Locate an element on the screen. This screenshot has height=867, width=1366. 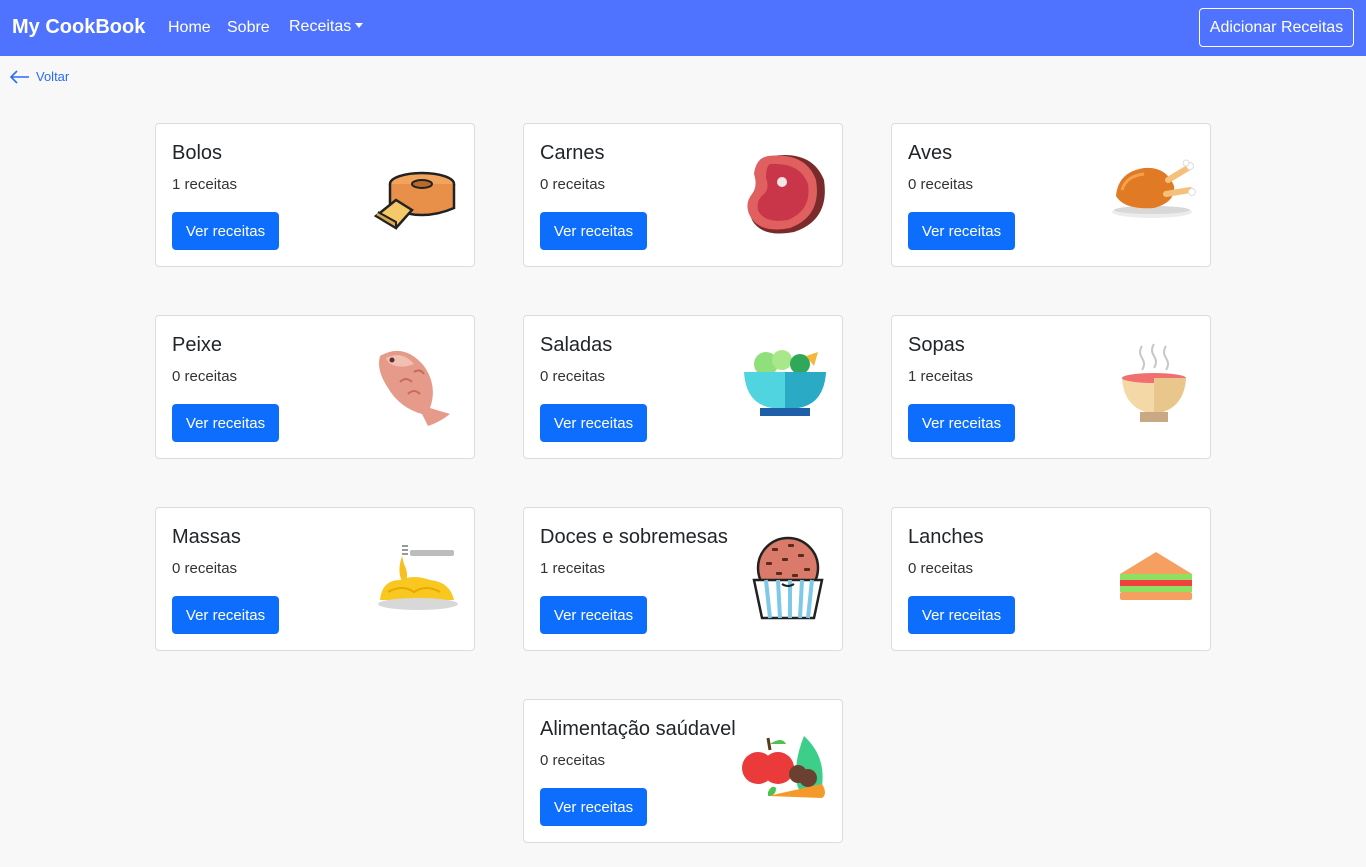
card-title: Saladas is located at coordinates (576, 345).